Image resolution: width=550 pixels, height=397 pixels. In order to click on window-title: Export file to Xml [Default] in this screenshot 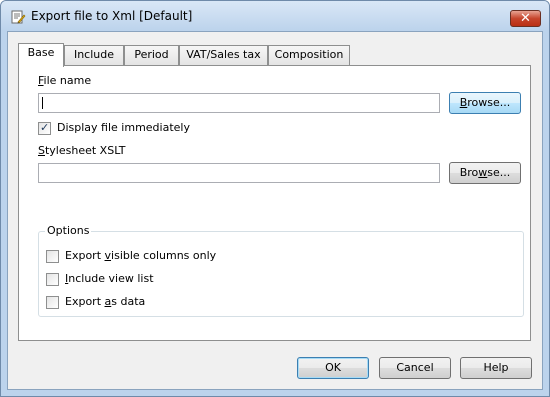, I will do `click(112, 16)`.